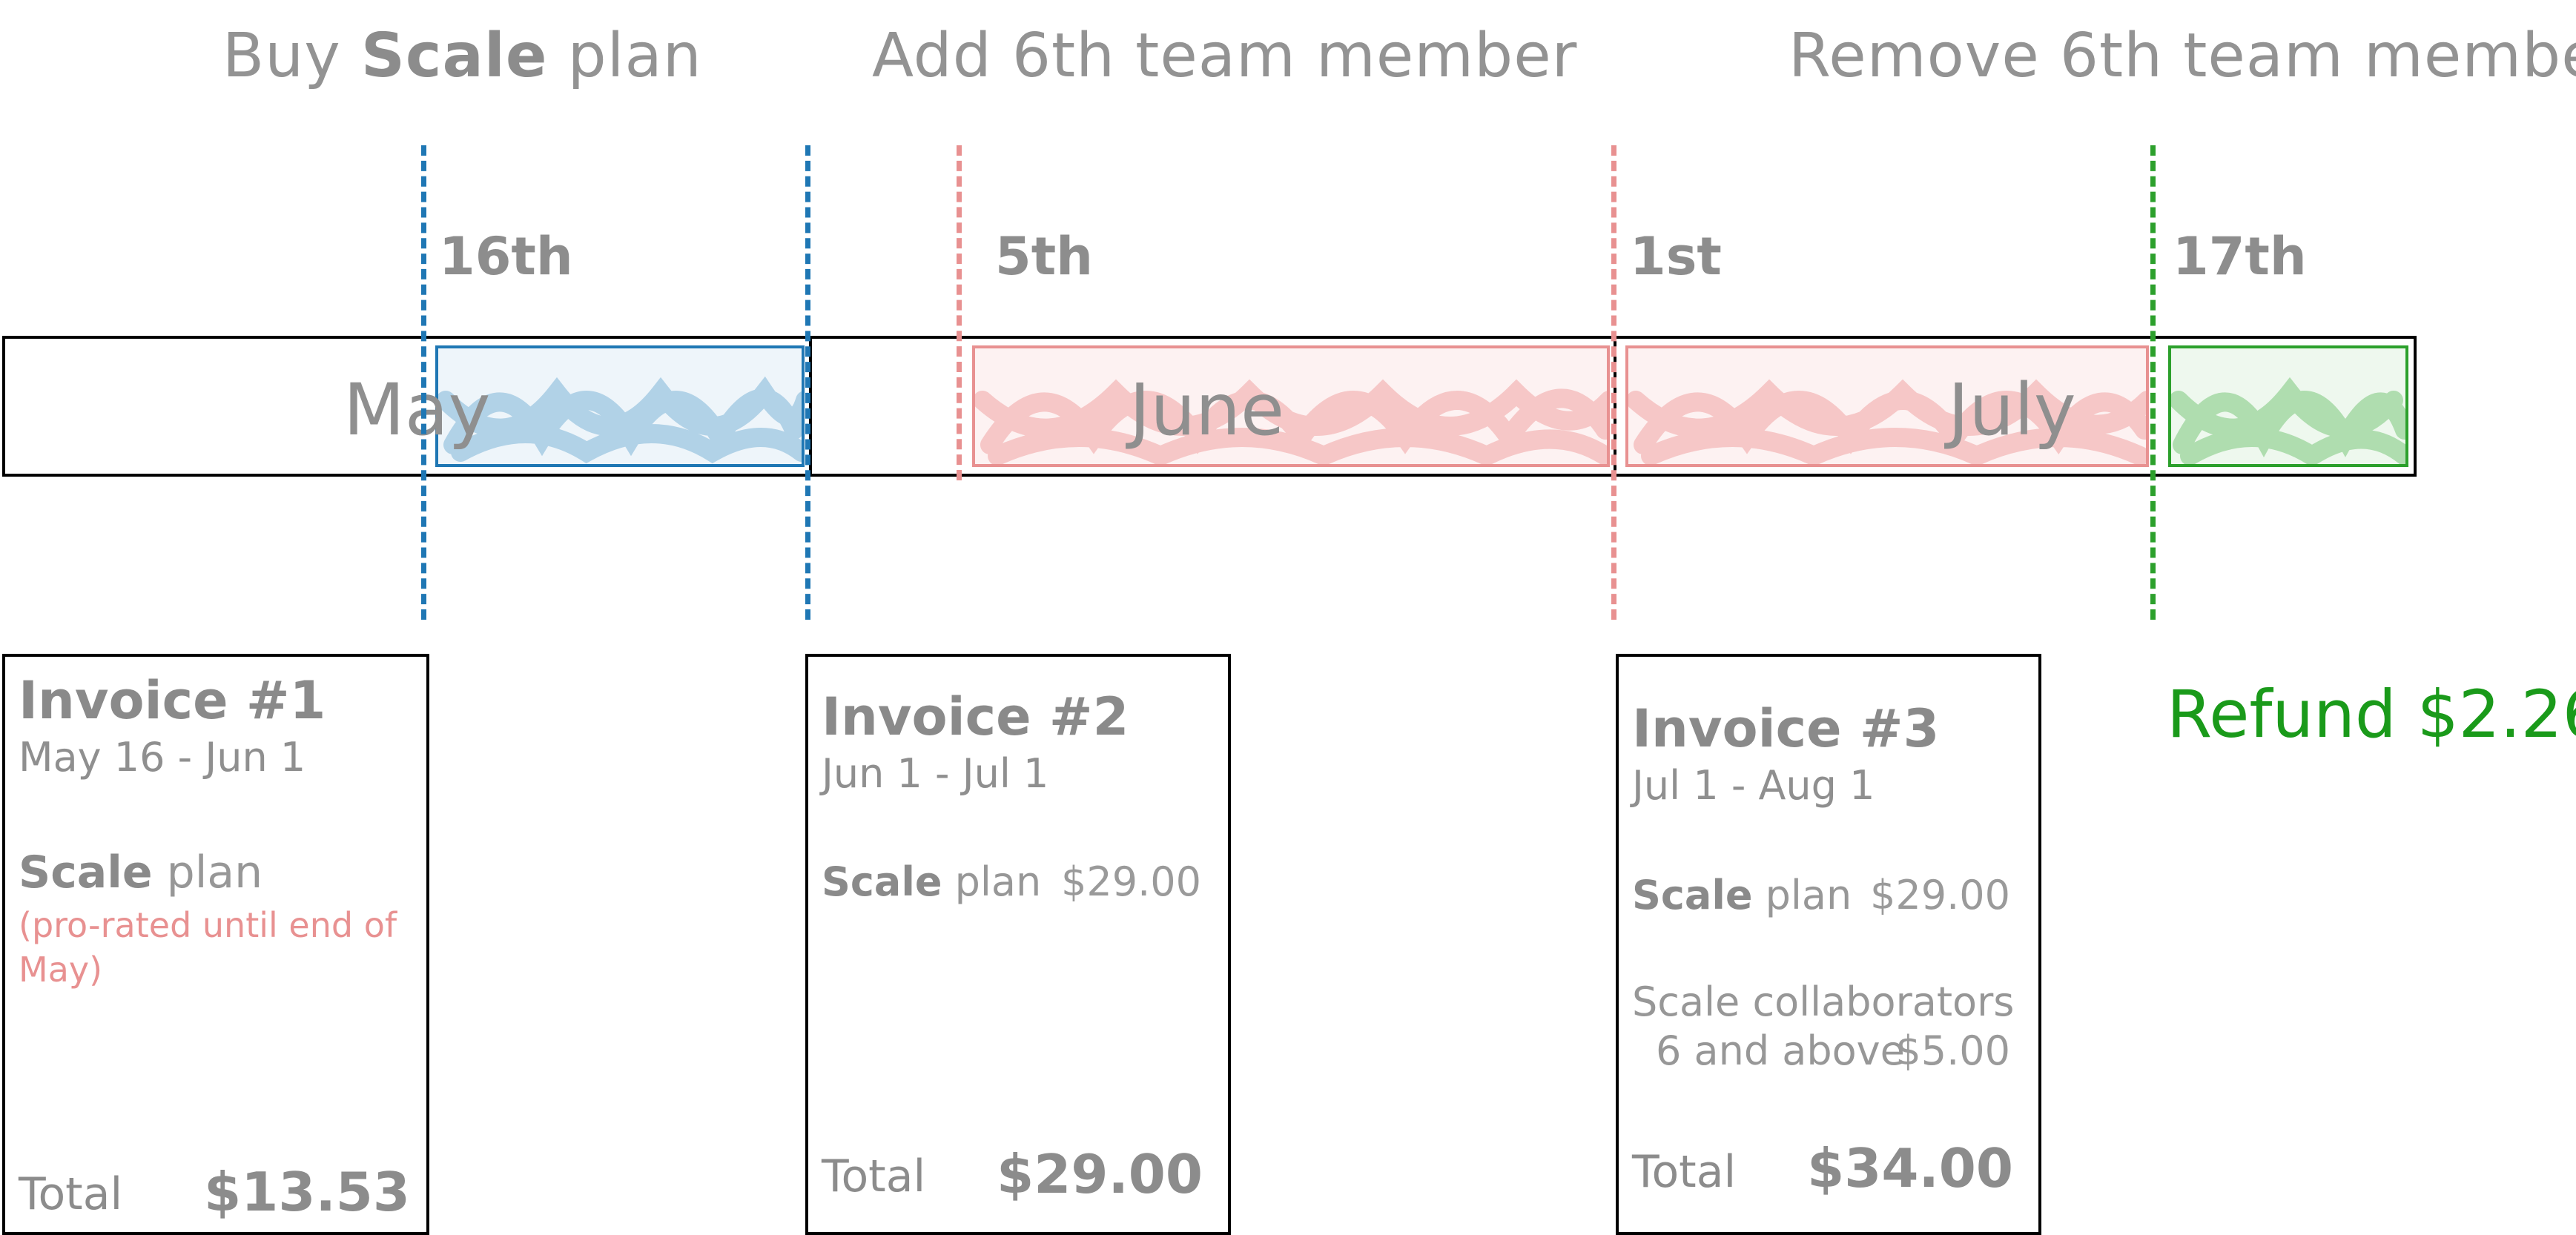 The image size is (2576, 1235). Describe the element at coordinates (1207, 409) in the screenshot. I see `month-label-june: June` at that location.